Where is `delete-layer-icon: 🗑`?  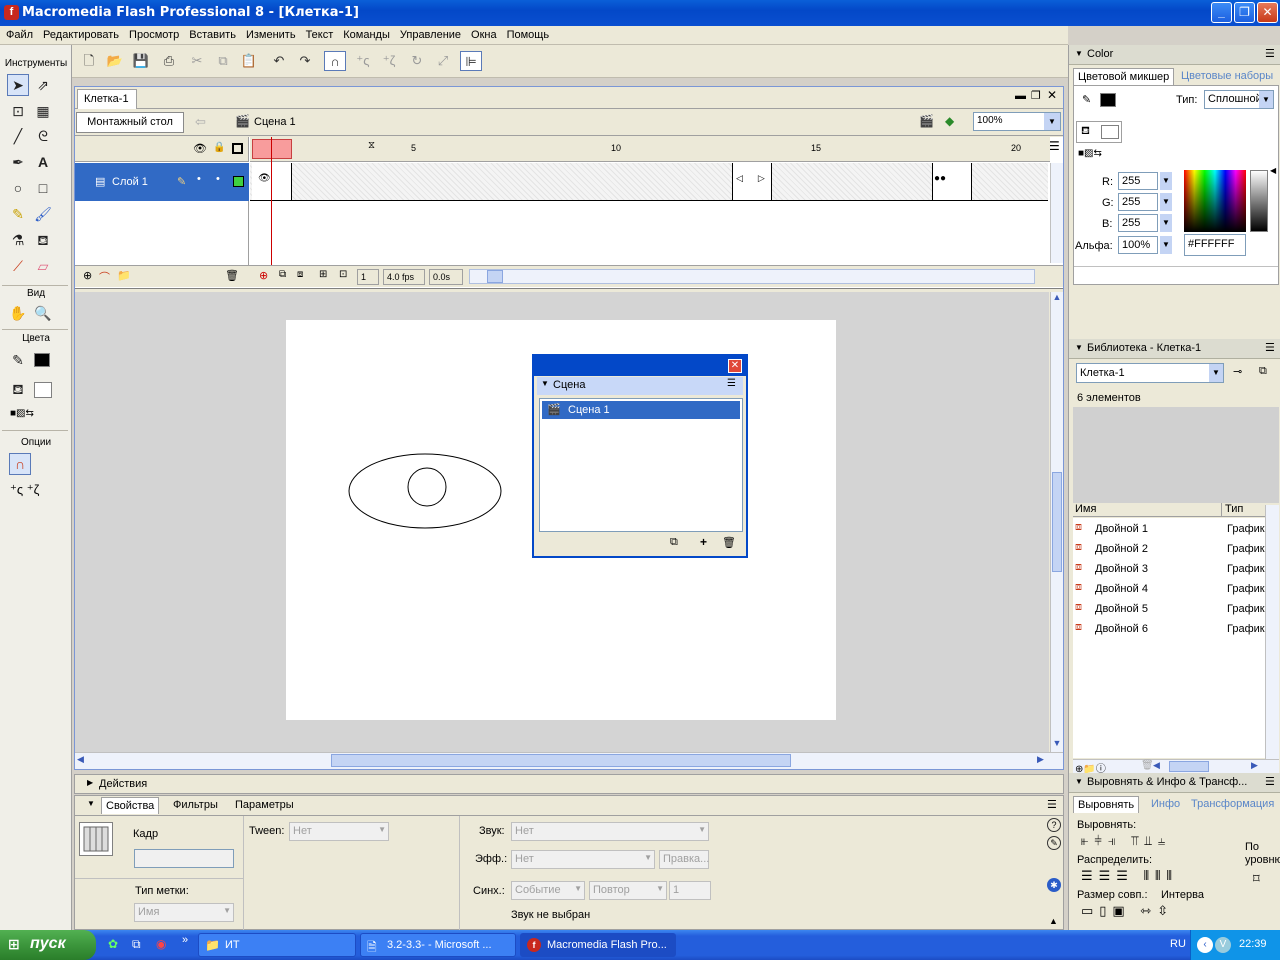 delete-layer-icon: 🗑 is located at coordinates (232, 275).